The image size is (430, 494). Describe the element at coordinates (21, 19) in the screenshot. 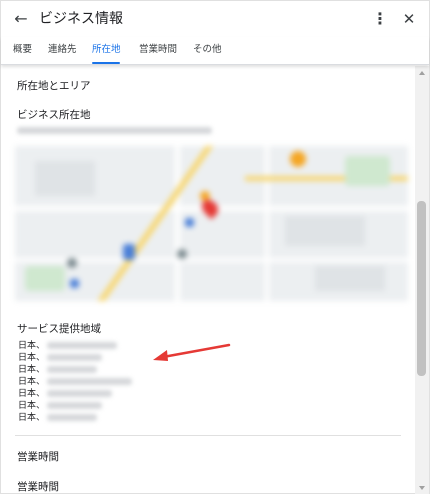

I see `arrow-left-icon: ←` at that location.